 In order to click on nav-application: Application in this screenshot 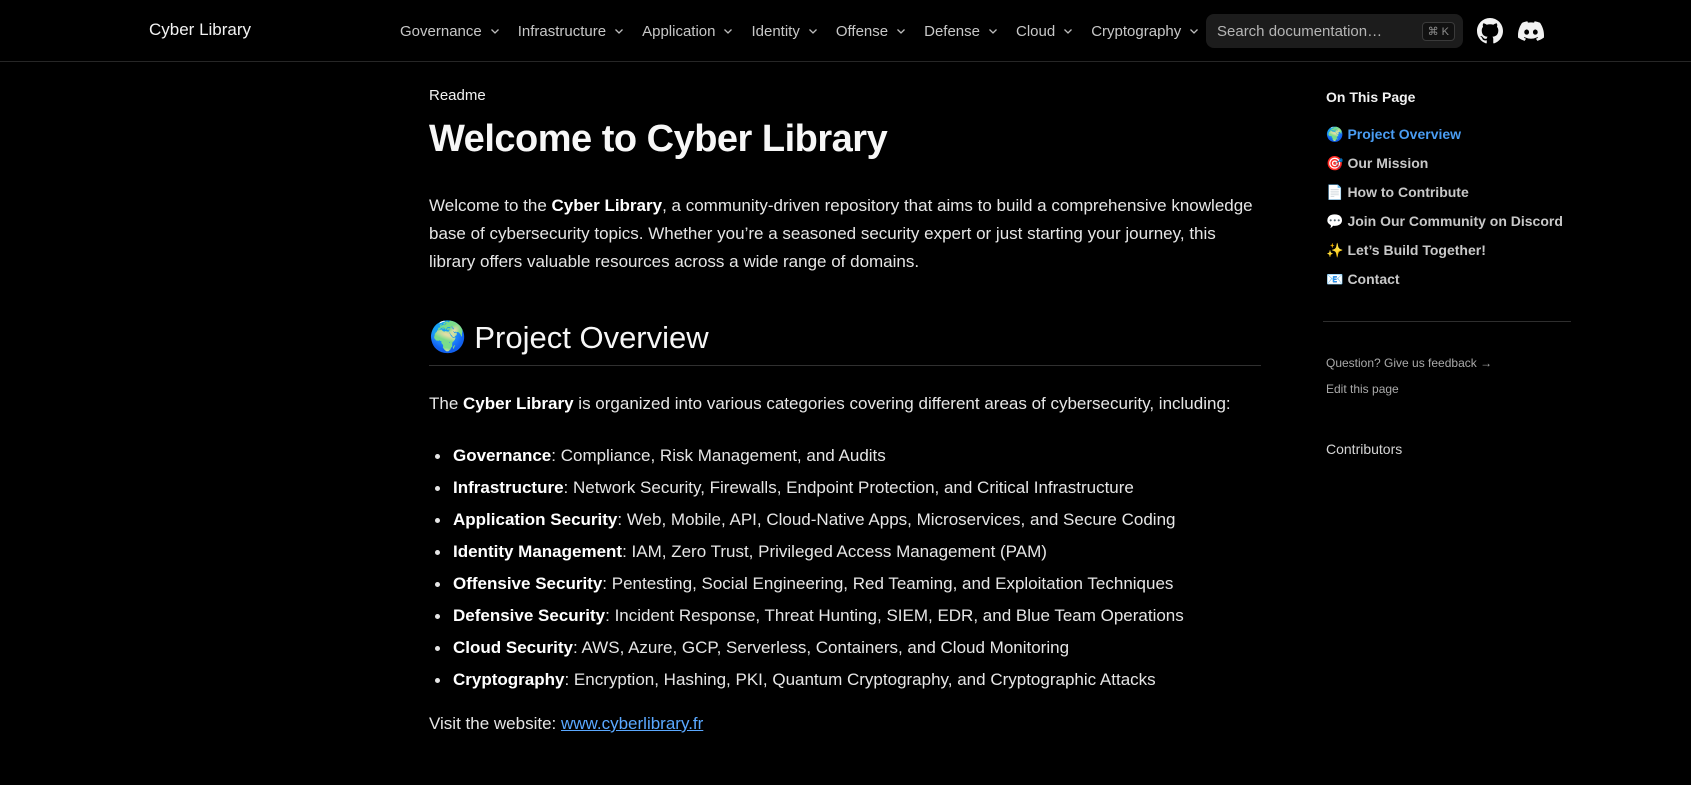, I will do `click(687, 31)`.